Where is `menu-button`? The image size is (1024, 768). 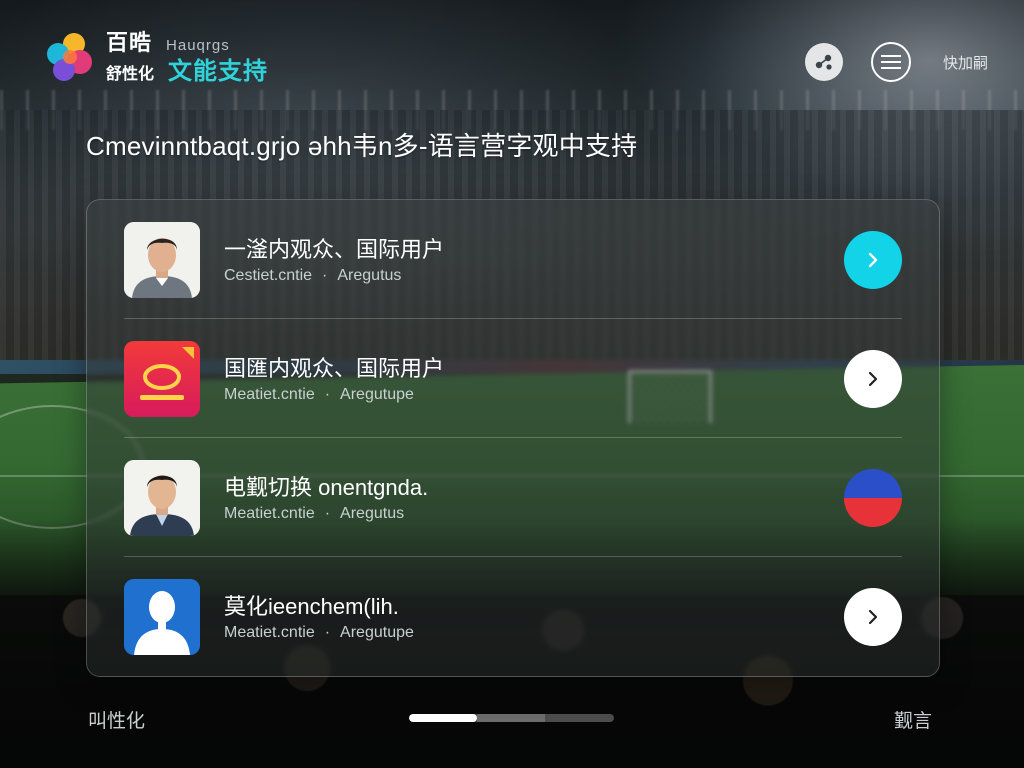 menu-button is located at coordinates (890, 62).